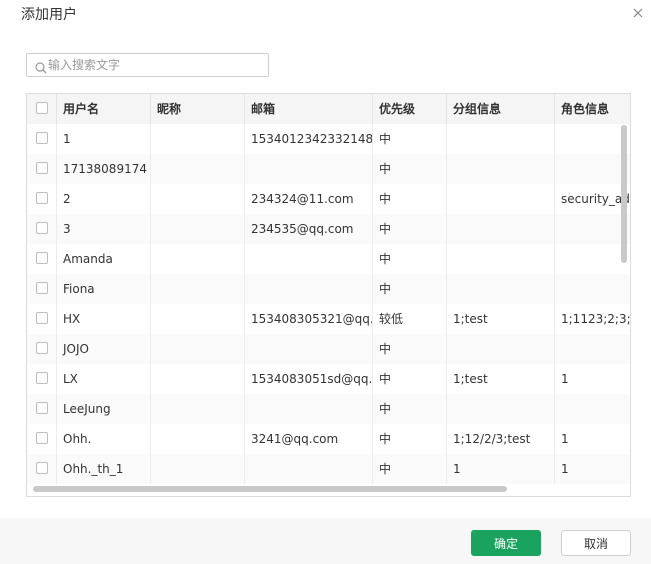  Describe the element at coordinates (325, 541) in the screenshot. I see `dialog-footer` at that location.